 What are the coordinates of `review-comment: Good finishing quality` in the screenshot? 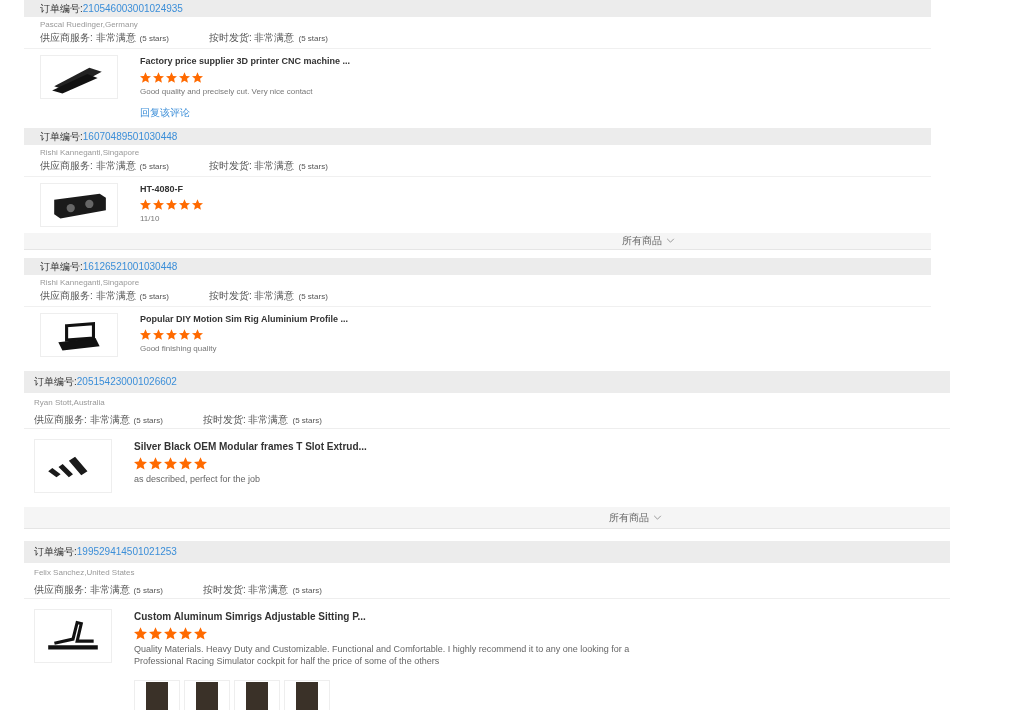 It's located at (179, 349).